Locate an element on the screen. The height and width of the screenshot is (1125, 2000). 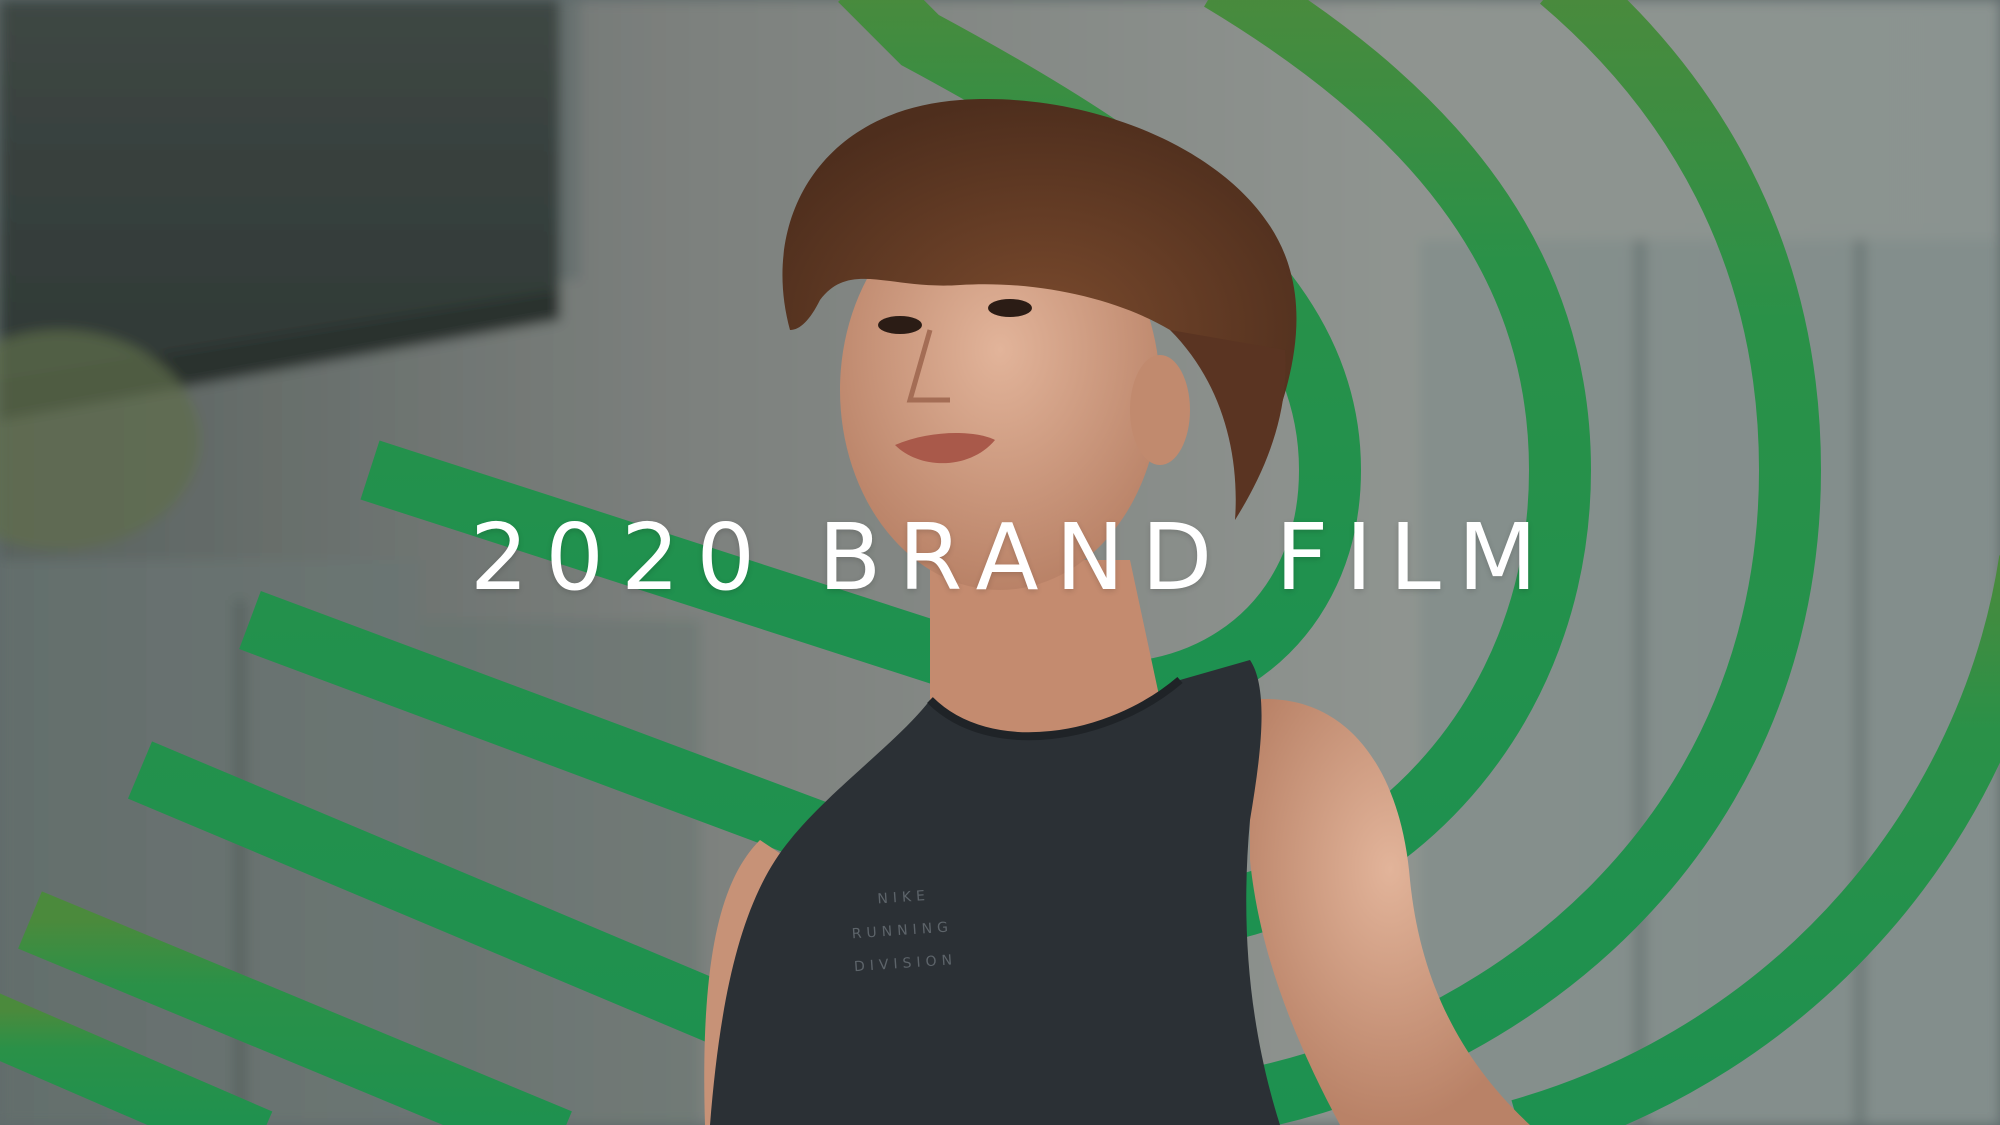
shirt-print-line-1: NIKE is located at coordinates (904, 898).